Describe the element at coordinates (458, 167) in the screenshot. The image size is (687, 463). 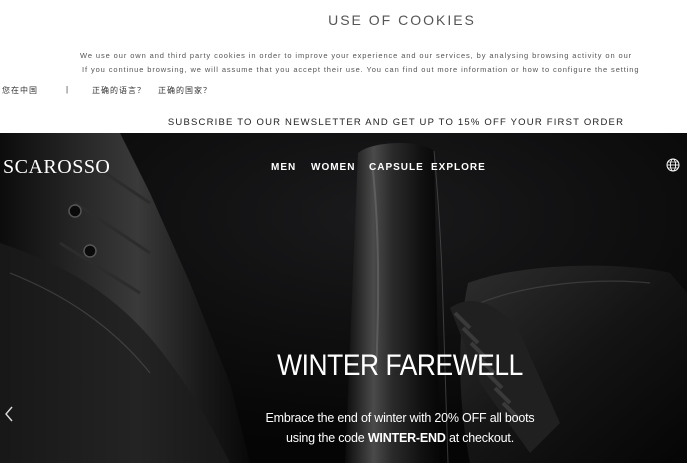
I see `nav-explore: EXPLORE` at that location.